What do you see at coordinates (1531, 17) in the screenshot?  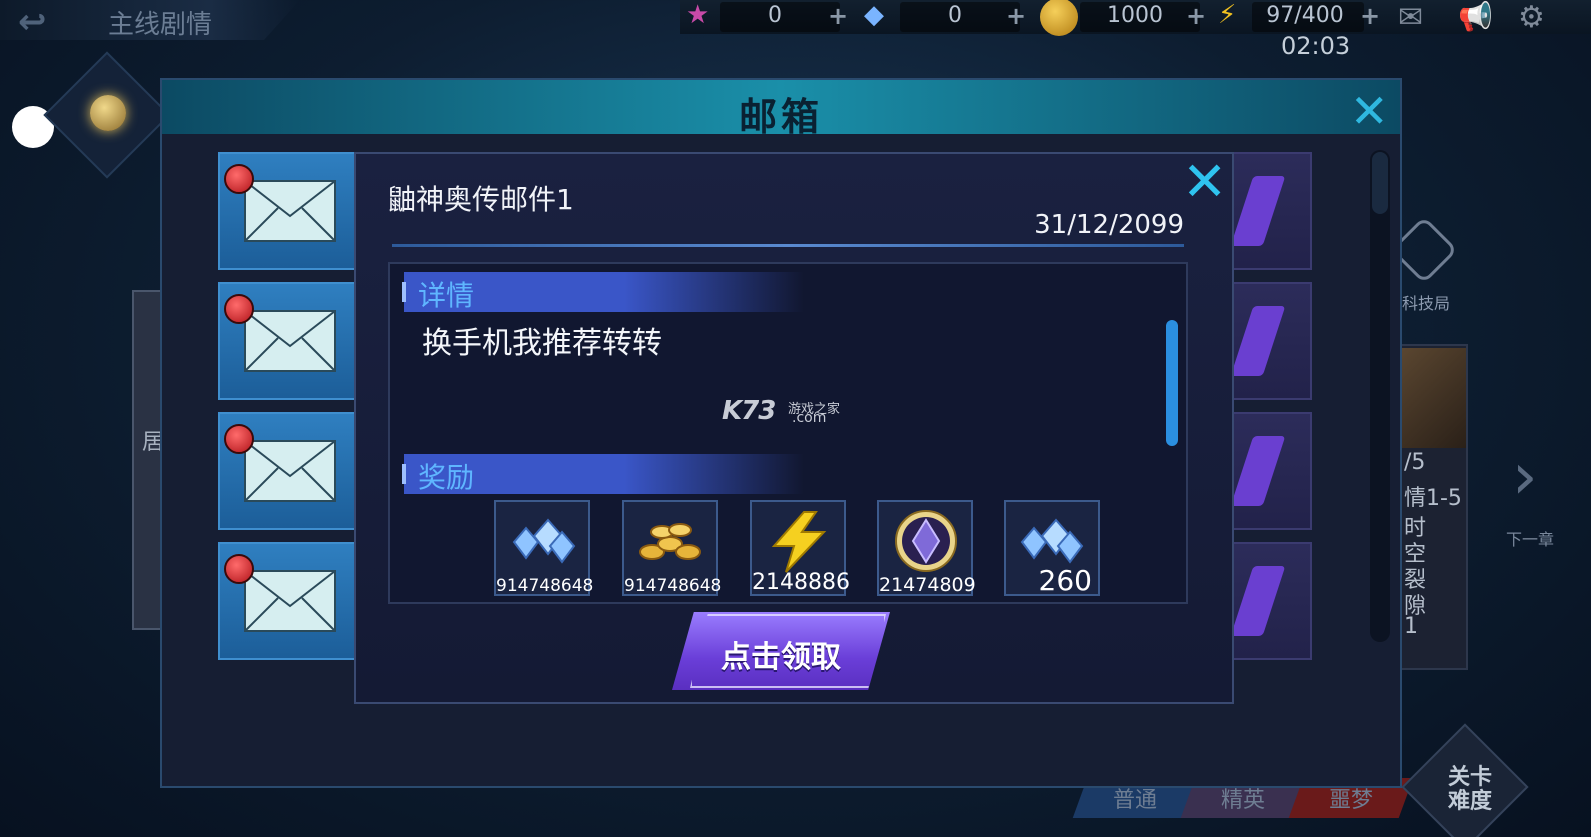 I see `settings-gear-icon: ⚙` at bounding box center [1531, 17].